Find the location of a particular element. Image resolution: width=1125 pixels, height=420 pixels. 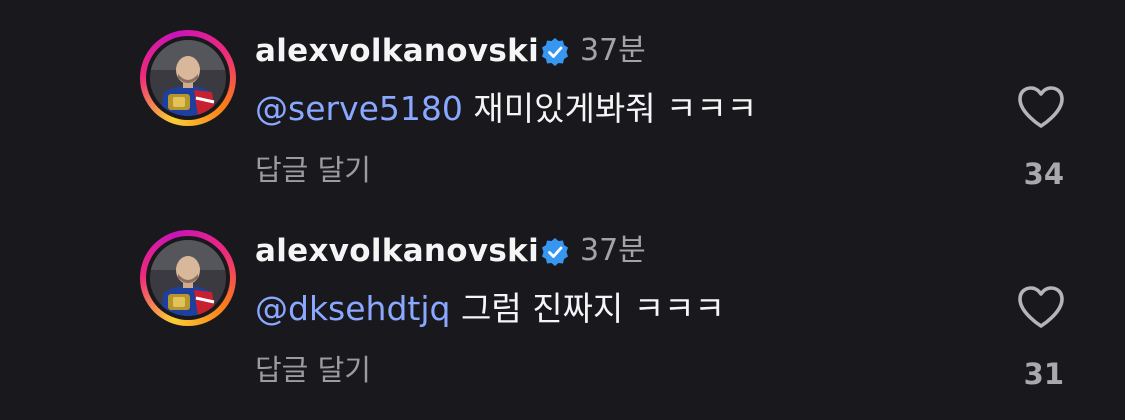

comment-text: 재미있게봐줘 ㅋㅋㅋ is located at coordinates (615, 108).